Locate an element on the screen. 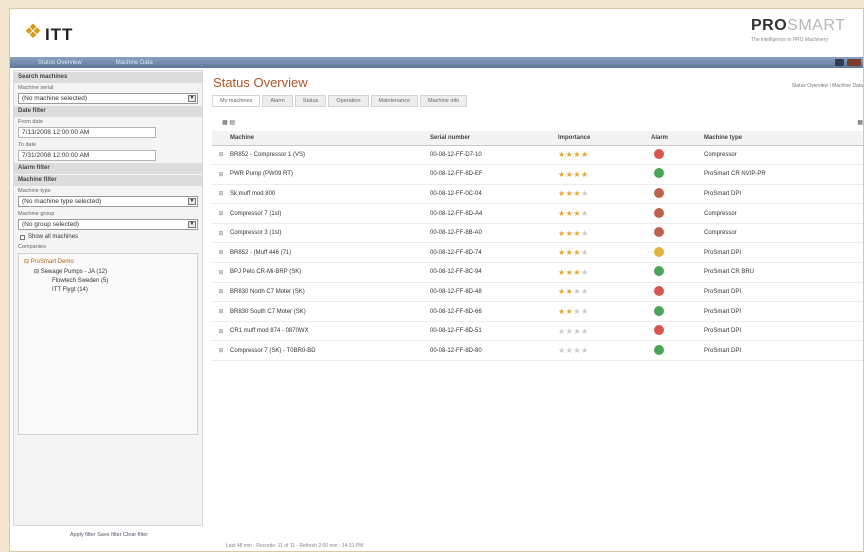  machine-type-select: (No machine type selected) ▼ is located at coordinates (108, 201).